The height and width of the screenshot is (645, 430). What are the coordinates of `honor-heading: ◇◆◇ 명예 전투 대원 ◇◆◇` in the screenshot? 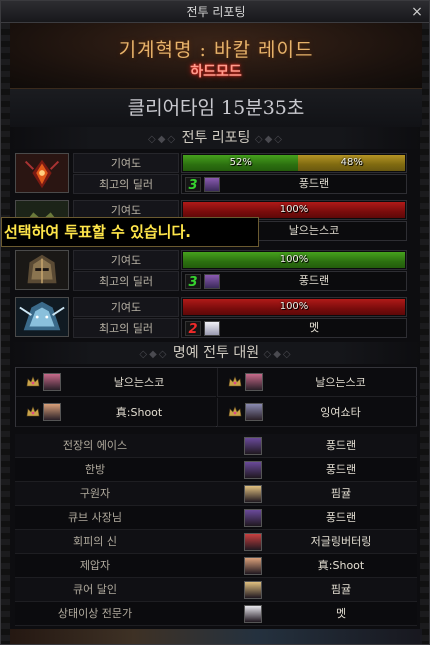 It's located at (216, 353).